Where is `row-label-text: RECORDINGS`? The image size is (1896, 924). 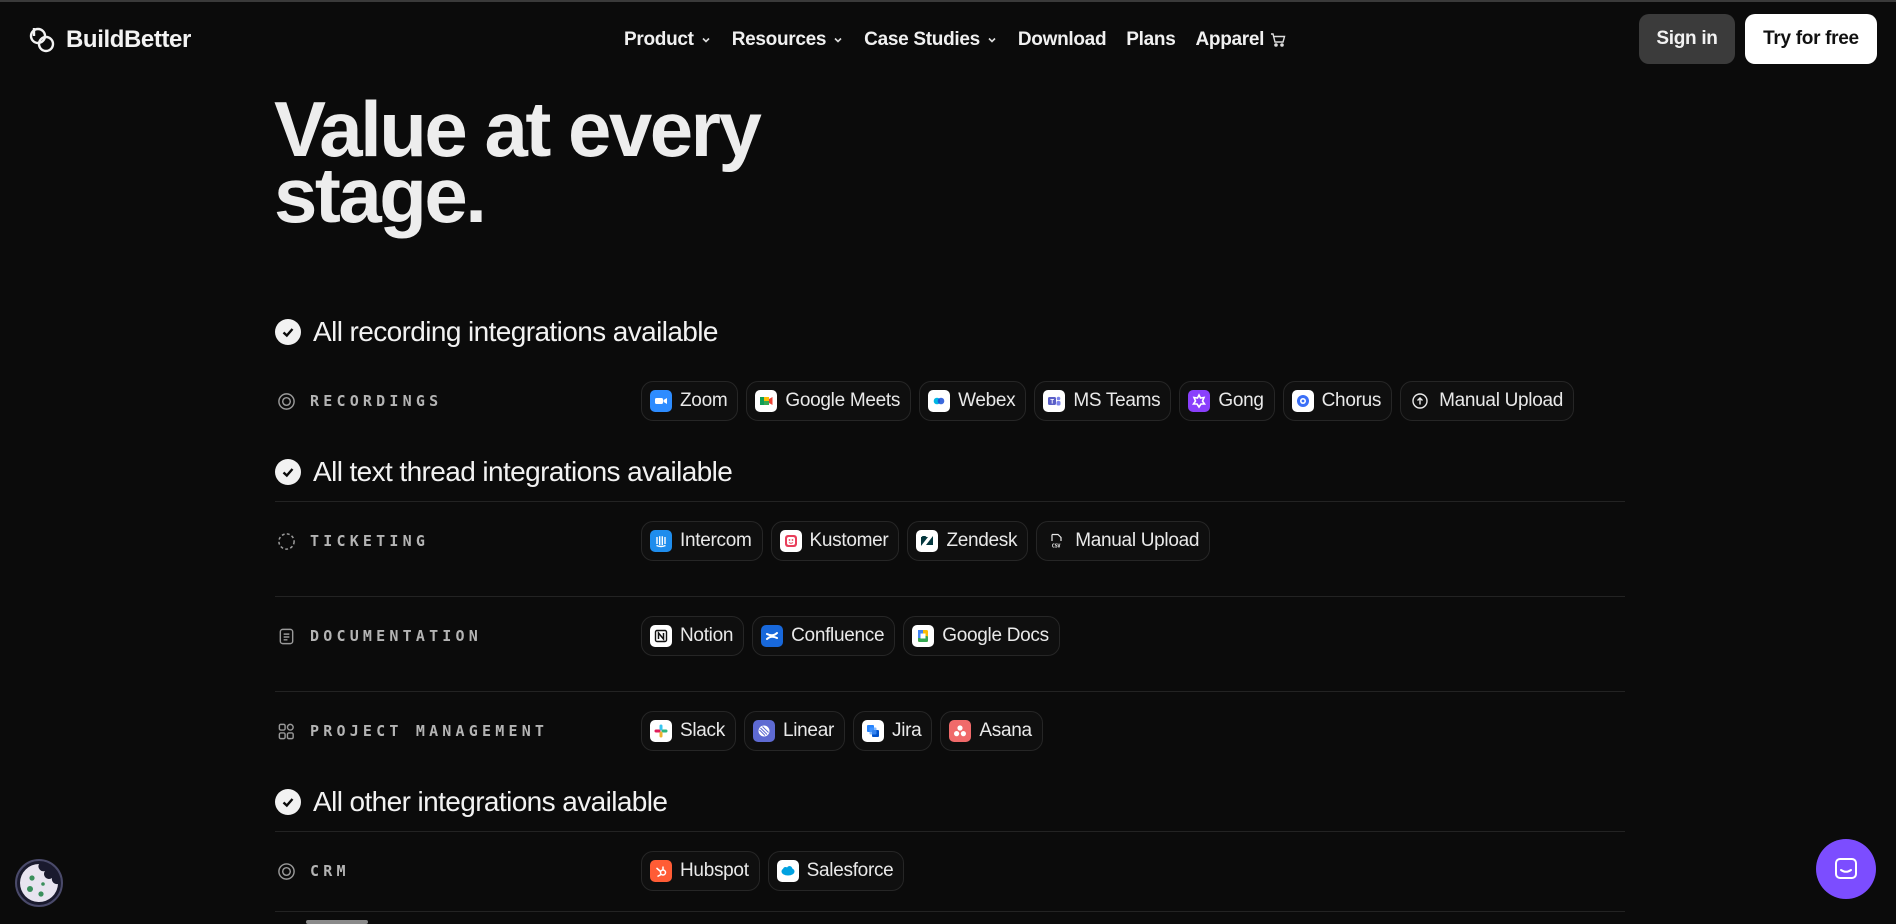 row-label-text: RECORDINGS is located at coordinates (376, 401).